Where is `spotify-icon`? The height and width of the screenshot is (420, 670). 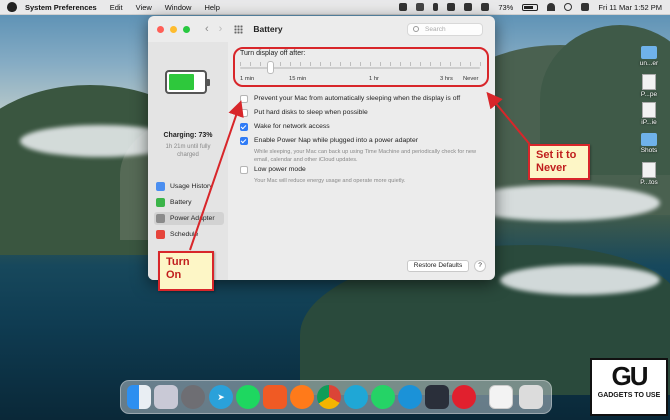 spotify-icon is located at coordinates (248, 397).